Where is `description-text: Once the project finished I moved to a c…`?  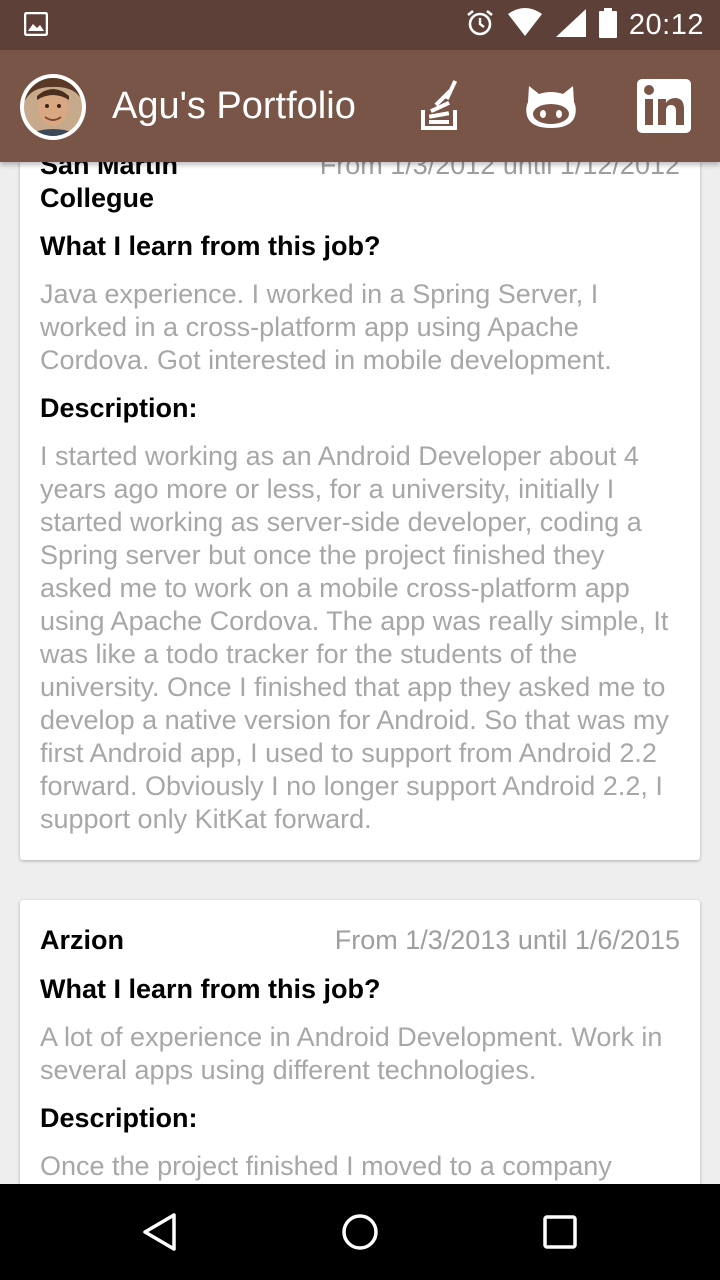
description-text: Once the project finished I moved to a c… is located at coordinates (326, 1166).